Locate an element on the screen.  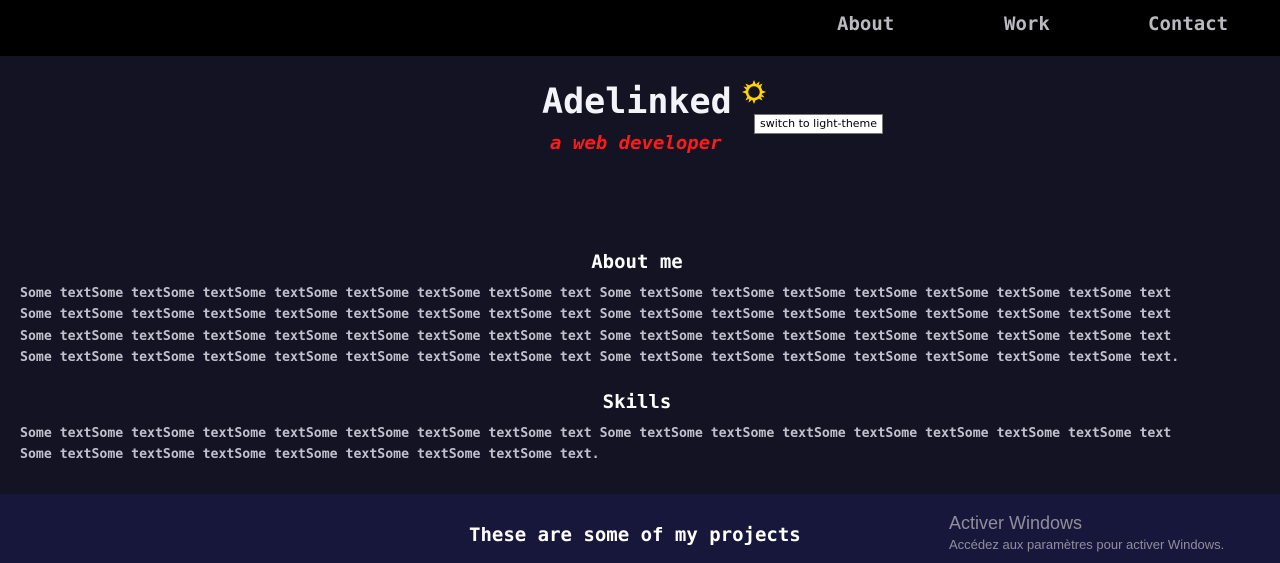
projects-heading: These are some of my projects is located at coordinates (635, 535).